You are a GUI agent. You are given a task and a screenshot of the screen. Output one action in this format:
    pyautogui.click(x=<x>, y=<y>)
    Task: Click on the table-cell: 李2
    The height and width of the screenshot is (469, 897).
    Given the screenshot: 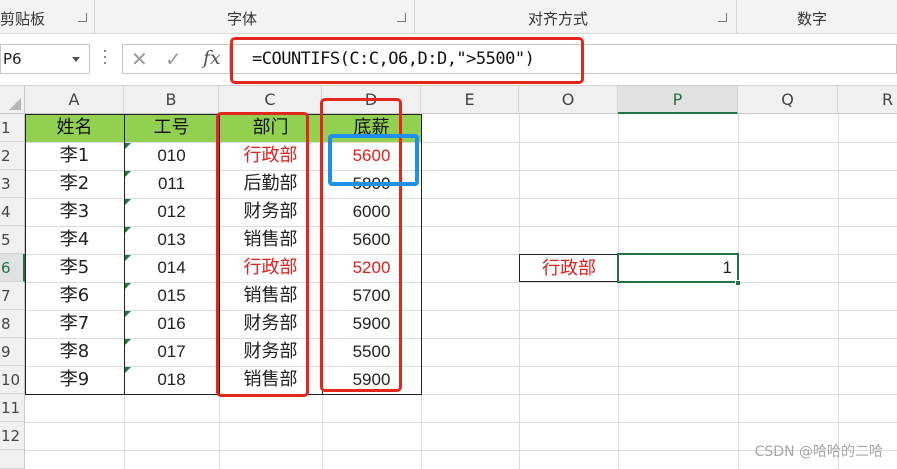 What is the action you would take?
    pyautogui.click(x=74, y=184)
    